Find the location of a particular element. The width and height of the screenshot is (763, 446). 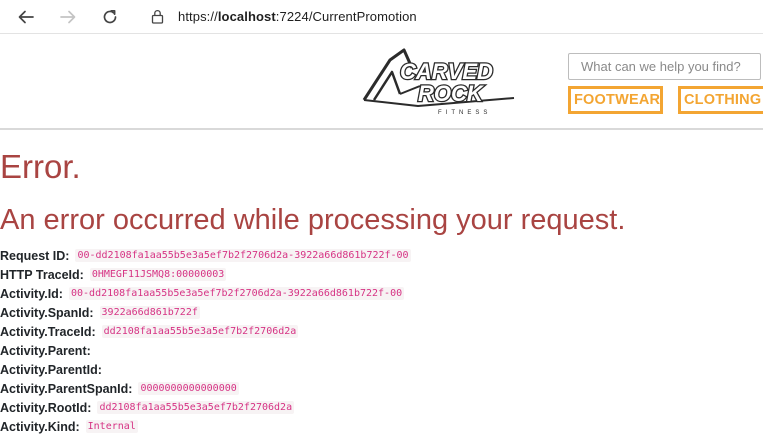

carved-rock-logo: CARVED ROCK FITNESS is located at coordinates (440, 82).